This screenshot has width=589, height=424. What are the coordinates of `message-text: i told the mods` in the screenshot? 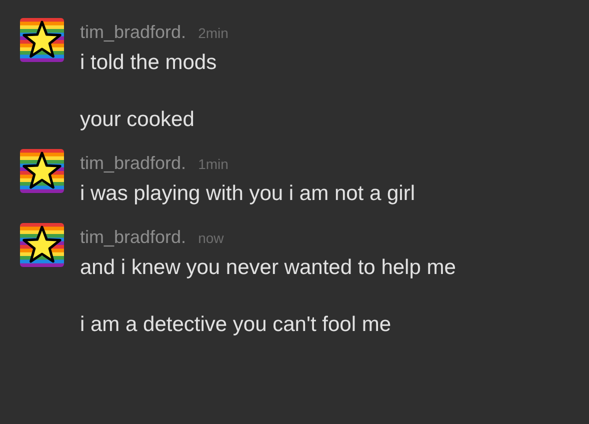 It's located at (149, 63).